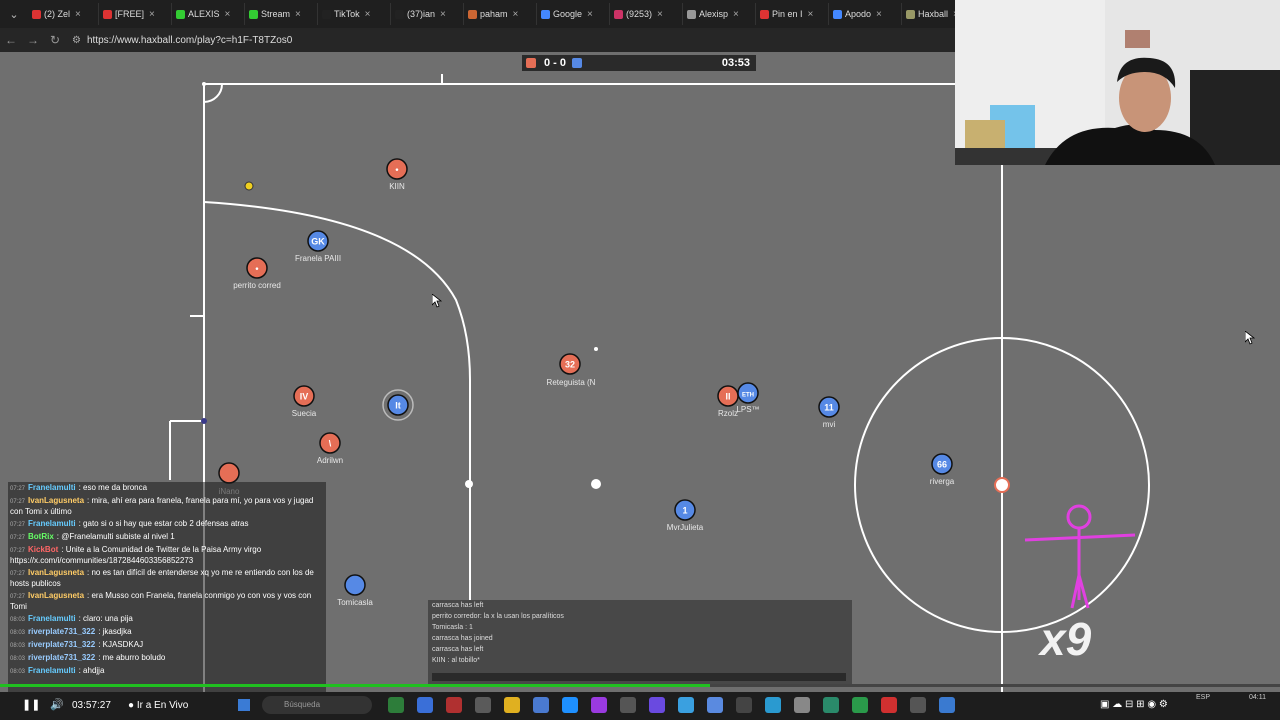 The image size is (1280, 720). Describe the element at coordinates (646, 14) in the screenshot. I see `browser-tab: (9253) ×` at that location.